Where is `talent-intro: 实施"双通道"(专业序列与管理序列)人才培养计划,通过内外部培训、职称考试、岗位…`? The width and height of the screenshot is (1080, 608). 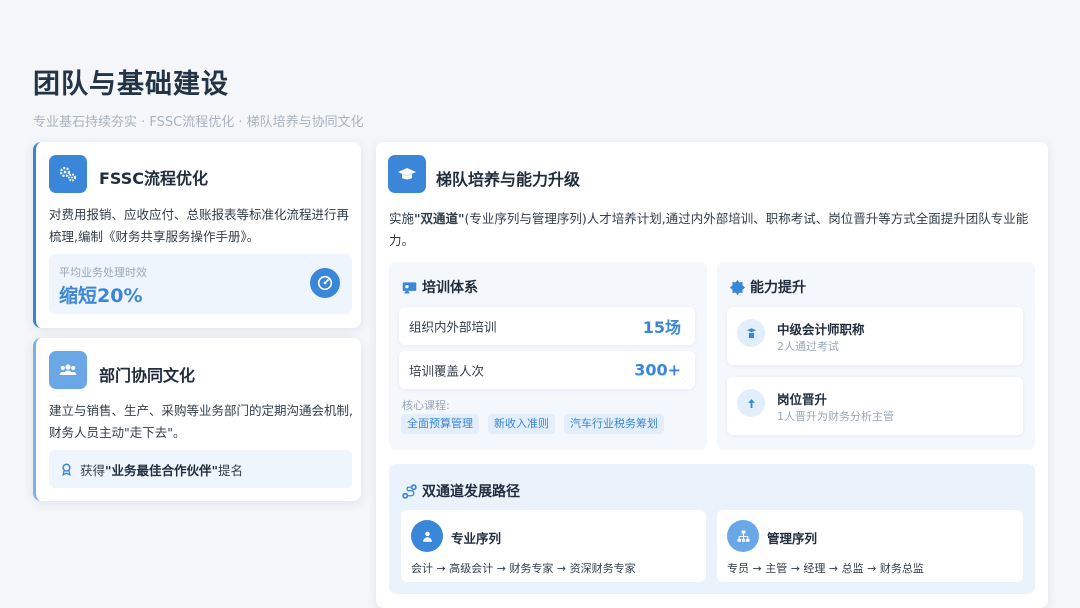 talent-intro: 实施"双通道"(专业序列与管理序列)人才培养计划,通过内外部培训、职称考试、岗位… is located at coordinates (714, 230).